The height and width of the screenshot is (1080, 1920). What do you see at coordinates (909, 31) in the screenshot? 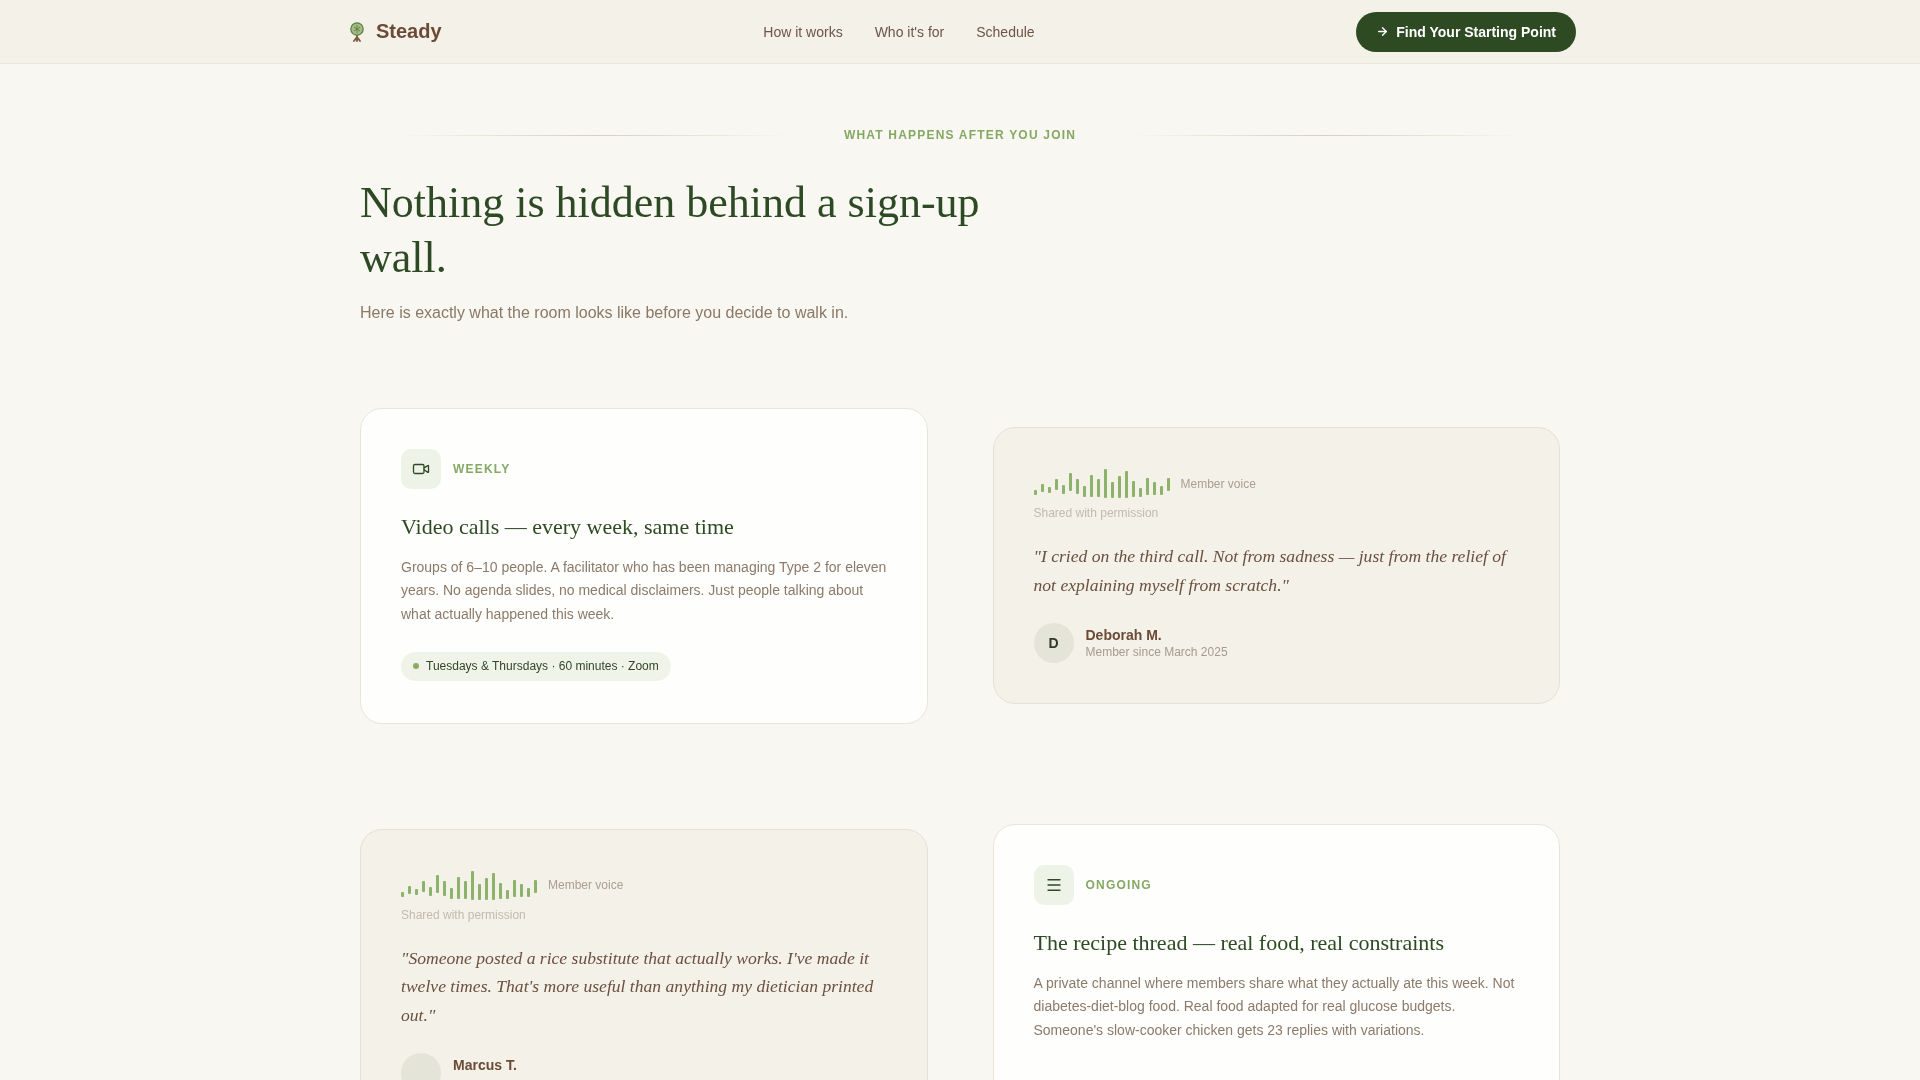
I see `nav-link: Who it's for` at bounding box center [909, 31].